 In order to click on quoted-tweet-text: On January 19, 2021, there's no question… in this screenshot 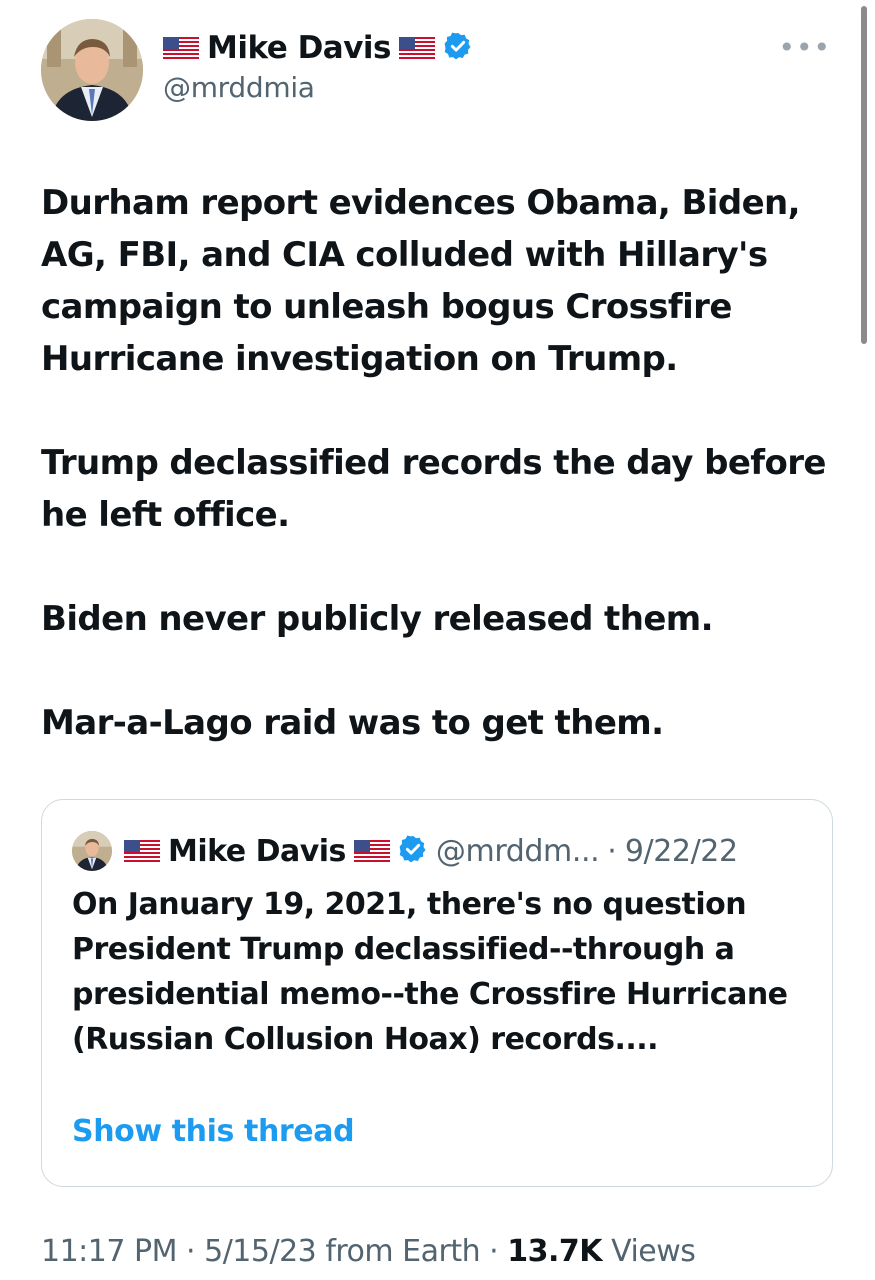, I will do `click(430, 972)`.